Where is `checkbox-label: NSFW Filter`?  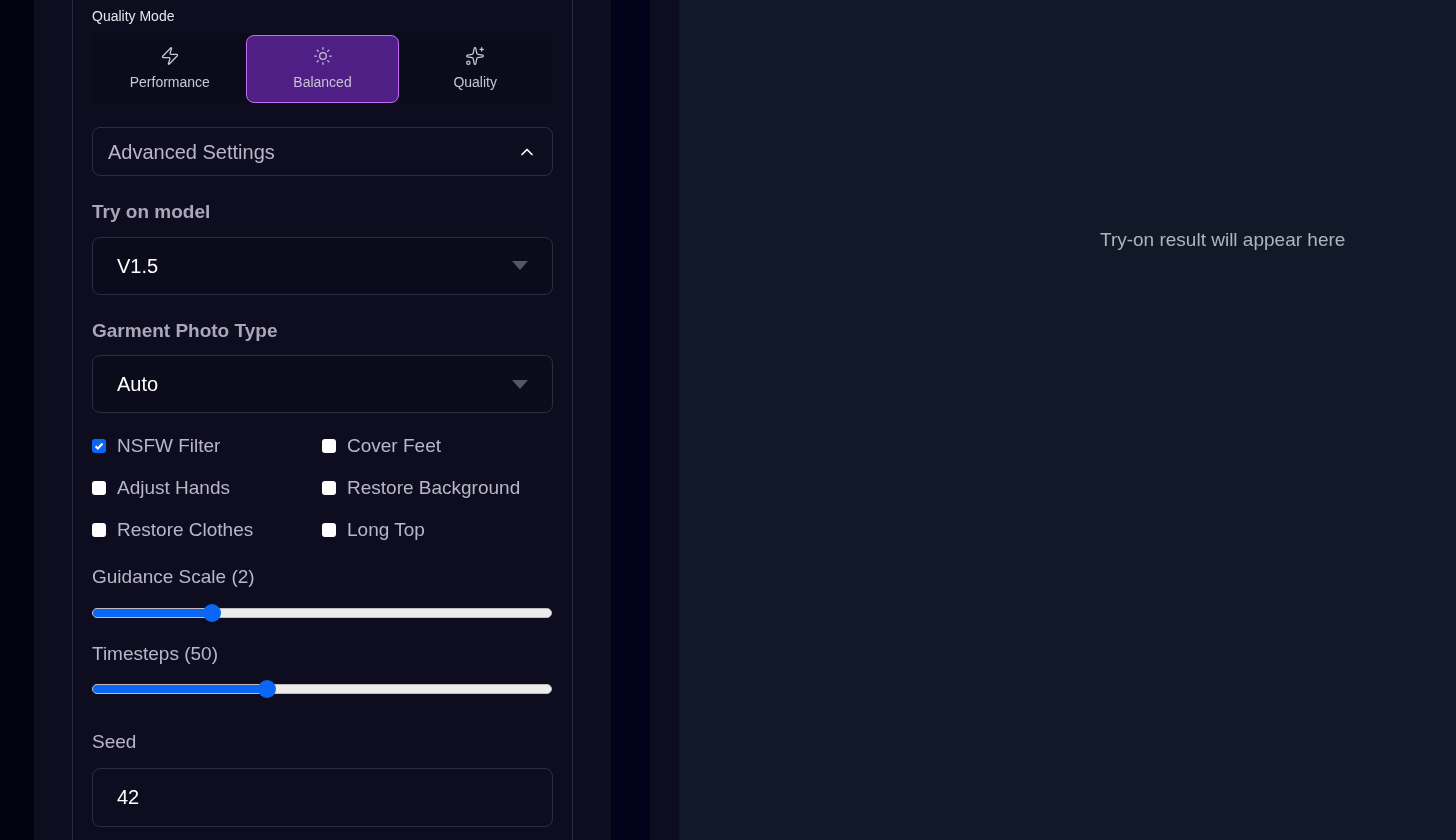
checkbox-label: NSFW Filter is located at coordinates (169, 445).